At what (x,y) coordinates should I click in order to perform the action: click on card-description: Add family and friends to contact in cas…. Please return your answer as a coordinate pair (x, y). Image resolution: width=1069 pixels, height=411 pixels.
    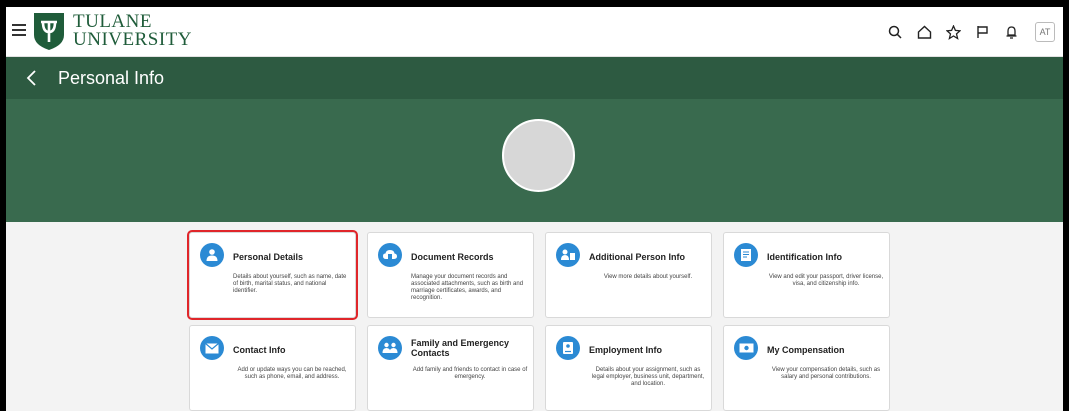
    Looking at the image, I should click on (470, 373).